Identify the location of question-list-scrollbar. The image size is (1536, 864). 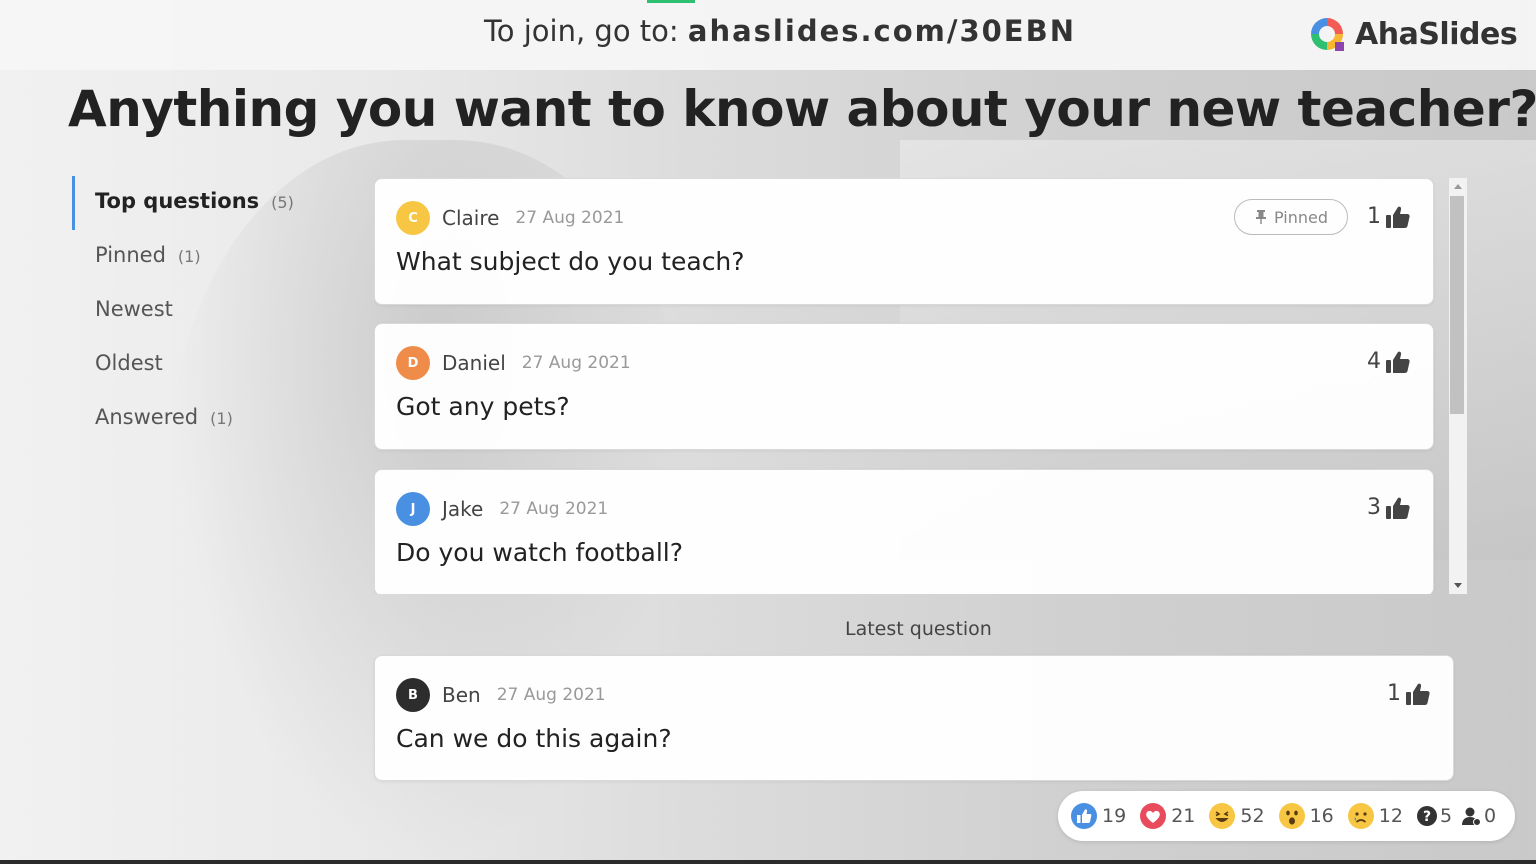
(1458, 386).